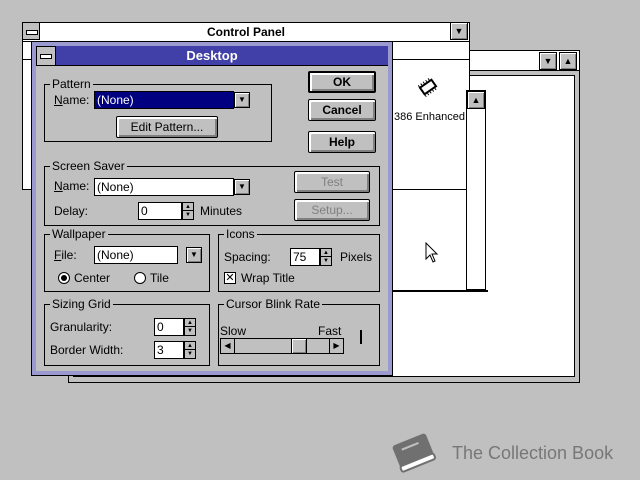 The image size is (640, 480). What do you see at coordinates (273, 304) in the screenshot?
I see `cursor-blink-group-label: Cursor Blink Rate` at bounding box center [273, 304].